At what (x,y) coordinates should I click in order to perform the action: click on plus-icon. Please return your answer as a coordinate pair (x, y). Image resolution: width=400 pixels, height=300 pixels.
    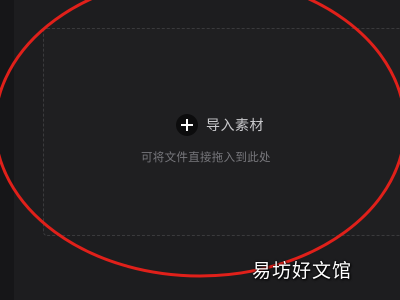
    Looking at the image, I should click on (187, 125).